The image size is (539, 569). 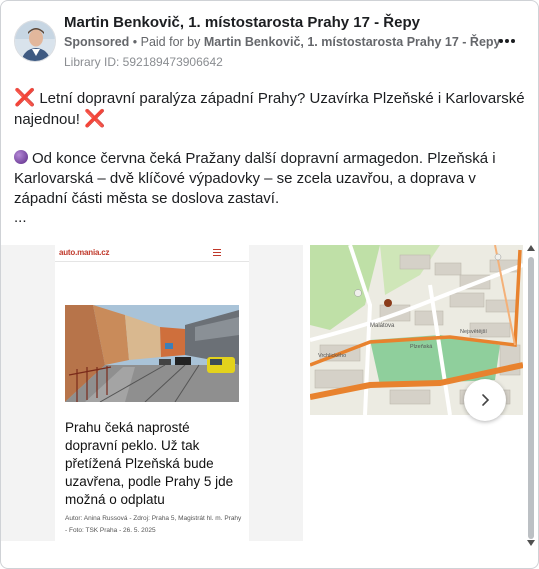 What do you see at coordinates (143, 62) in the screenshot?
I see `library-id: Library ID: 592189473906642` at bounding box center [143, 62].